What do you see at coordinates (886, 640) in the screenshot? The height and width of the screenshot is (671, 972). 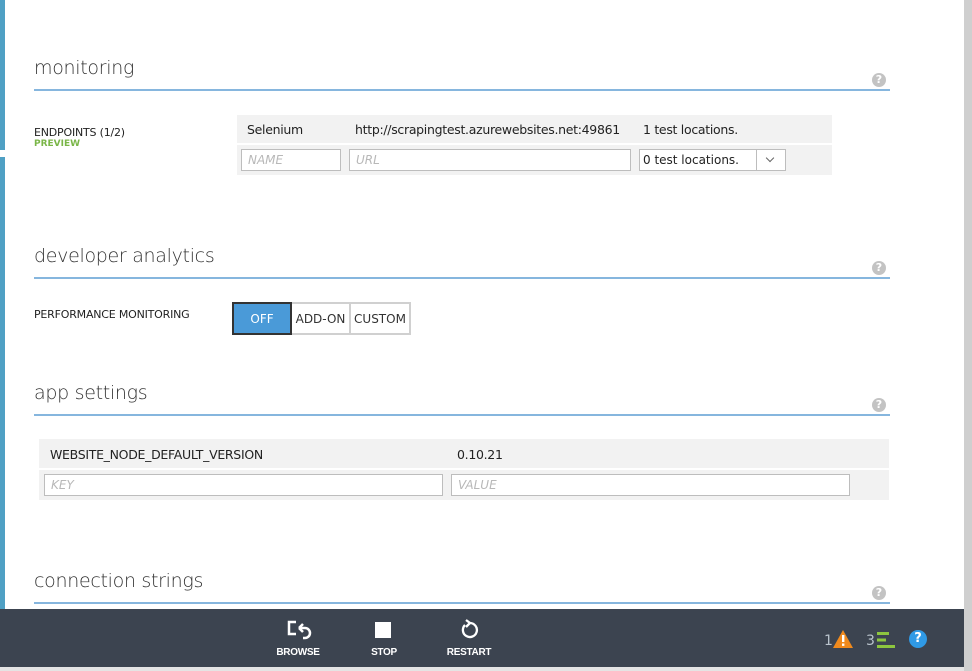 I see `operations-icon` at bounding box center [886, 640].